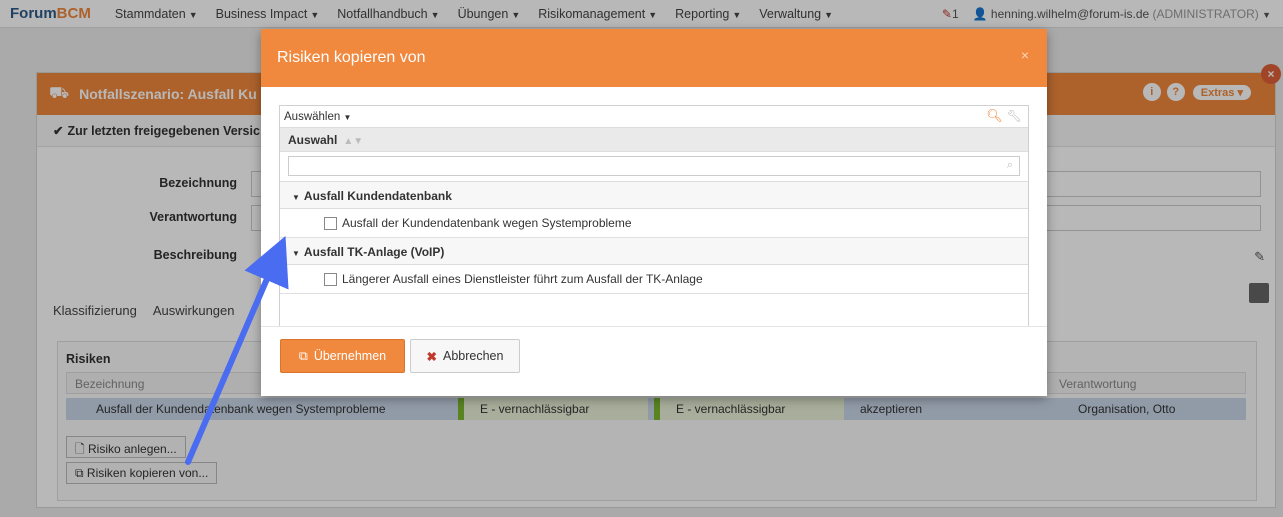 The image size is (1283, 517). Describe the element at coordinates (237, 350) in the screenshot. I see `annotation-arrow` at that location.